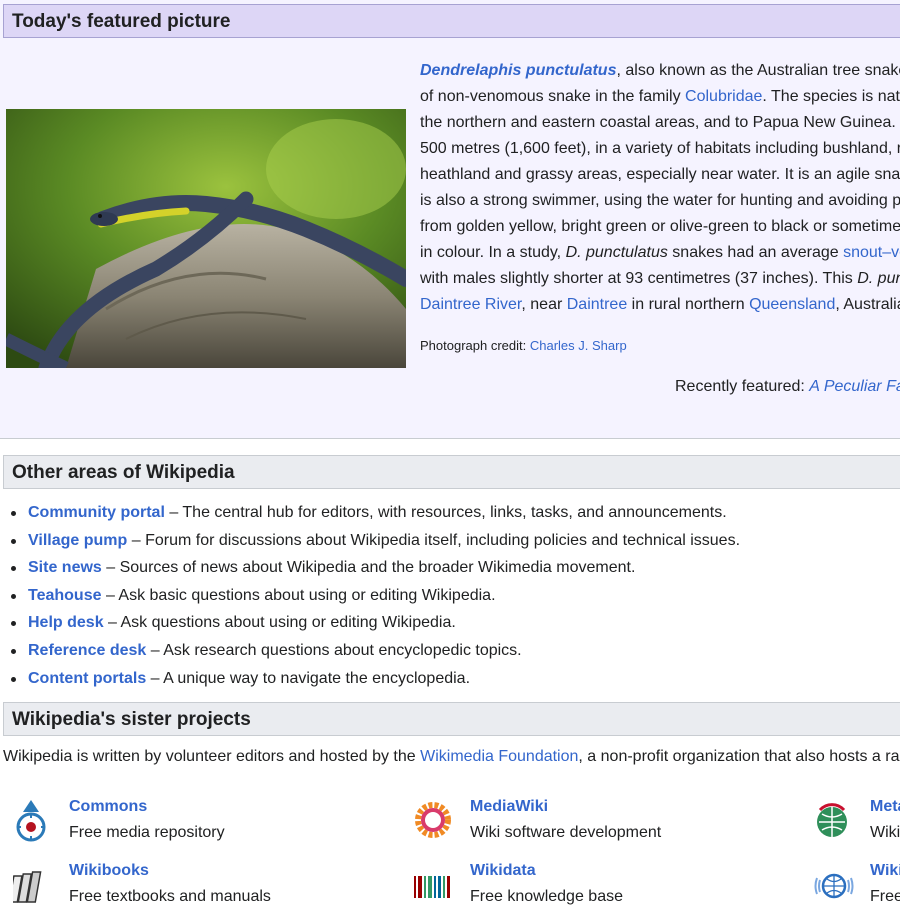 The width and height of the screenshot is (900, 924). What do you see at coordinates (553, 96) in the screenshot?
I see `description-text: of non-venomous snake in the family` at bounding box center [553, 96].